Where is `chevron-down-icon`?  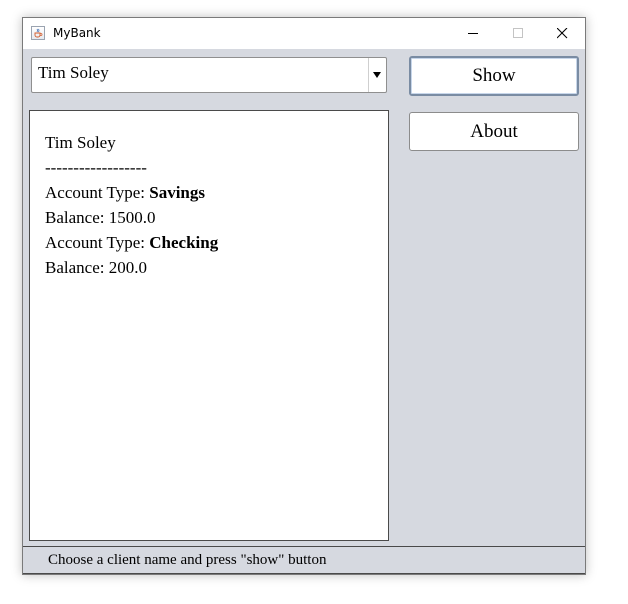
chevron-down-icon is located at coordinates (377, 75).